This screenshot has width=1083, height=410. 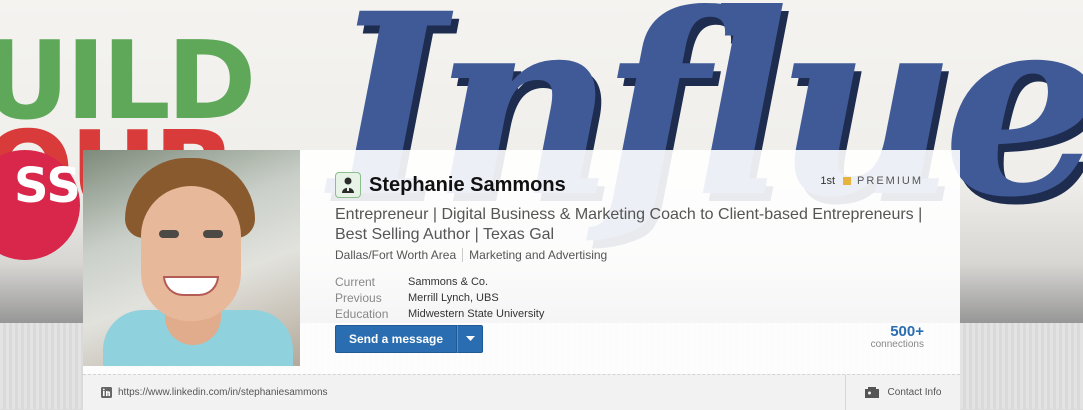 What do you see at coordinates (914, 392) in the screenshot?
I see `contact-info-label: Contact Info` at bounding box center [914, 392].